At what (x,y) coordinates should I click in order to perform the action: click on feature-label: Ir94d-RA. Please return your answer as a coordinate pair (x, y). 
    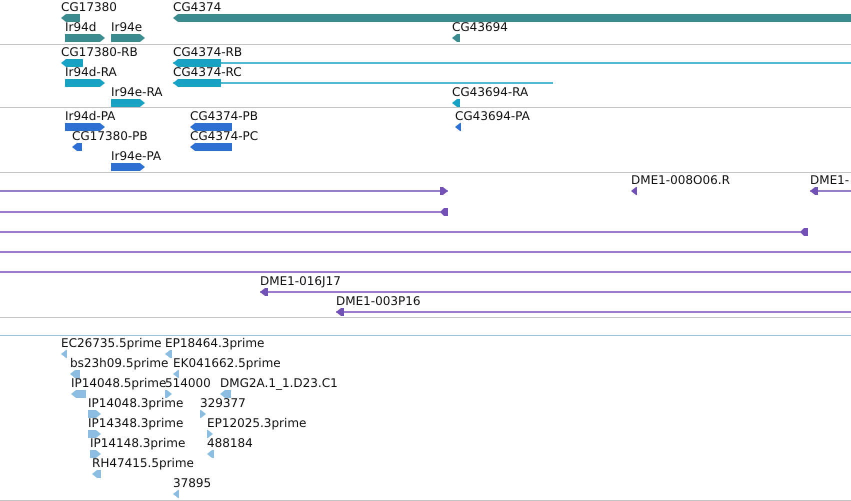
    Looking at the image, I should click on (91, 72).